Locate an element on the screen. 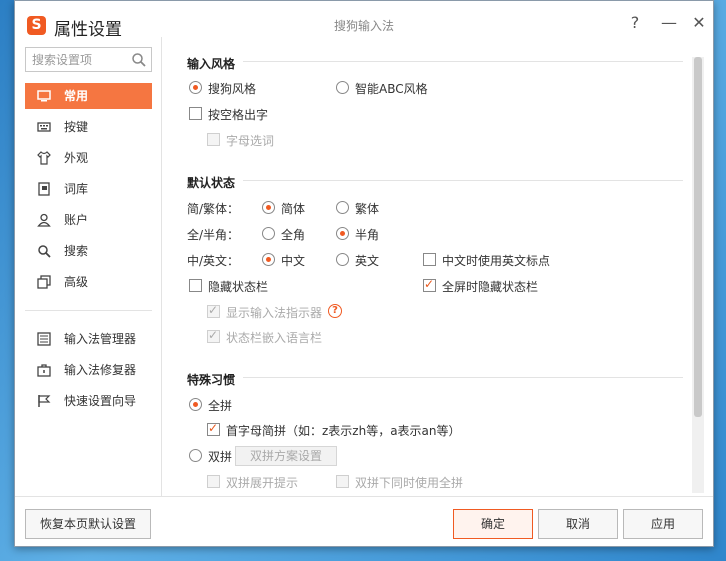 Image resolution: width=726 pixels, height=561 pixels. label-fullscreen-hide-statusbar: 全屏时隐藏状态栏 is located at coordinates (490, 287).